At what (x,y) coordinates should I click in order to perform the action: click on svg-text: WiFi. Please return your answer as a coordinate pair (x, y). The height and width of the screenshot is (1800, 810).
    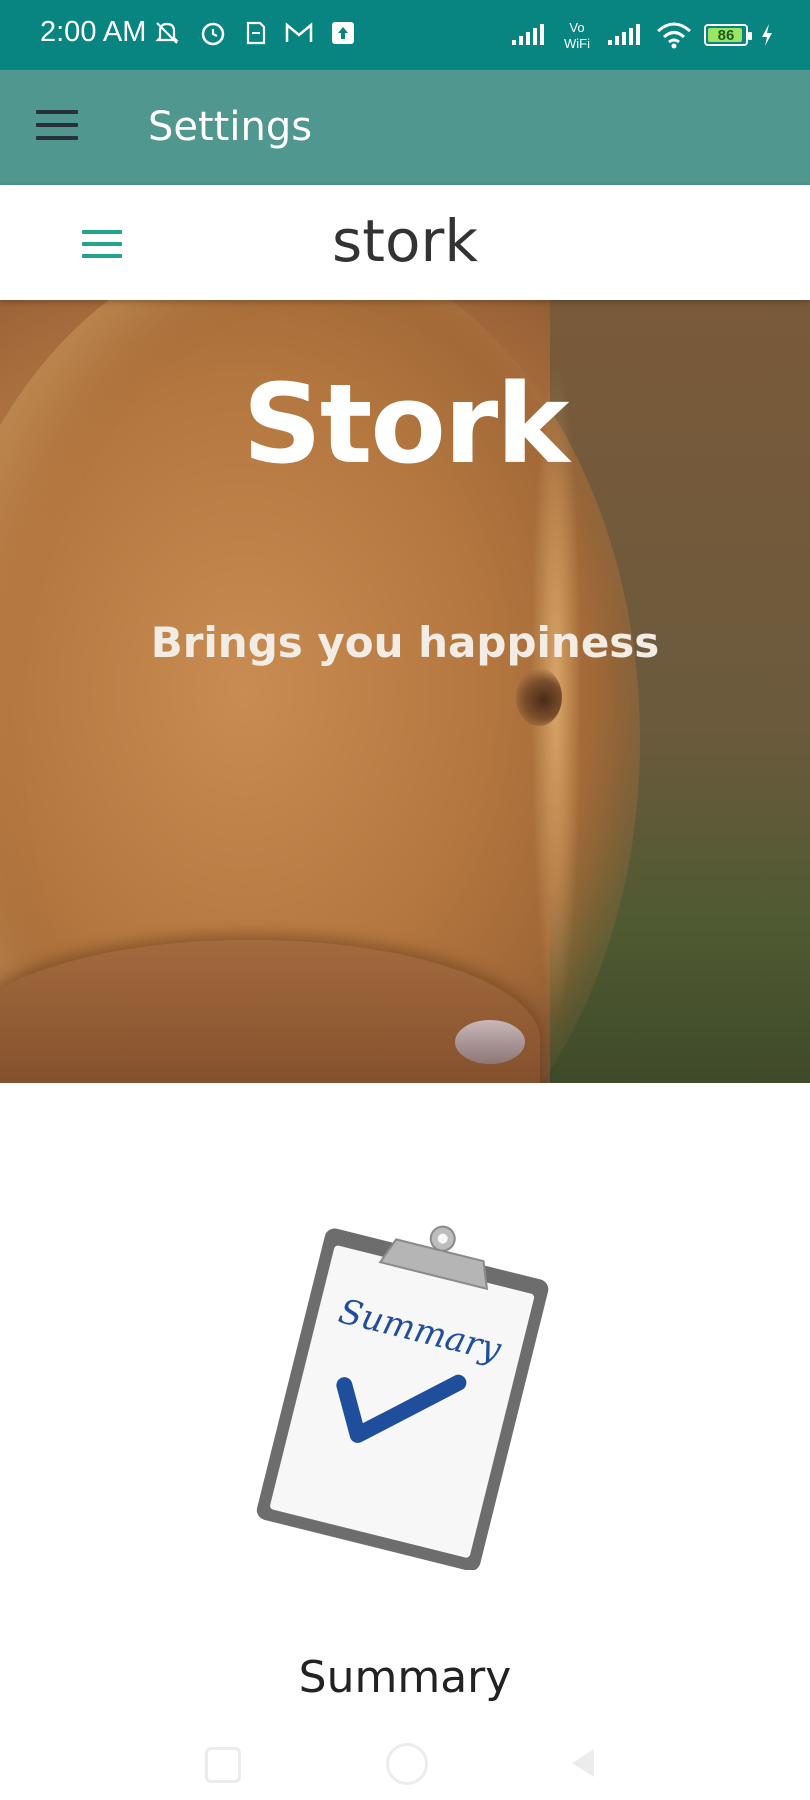
    Looking at the image, I should click on (577, 43).